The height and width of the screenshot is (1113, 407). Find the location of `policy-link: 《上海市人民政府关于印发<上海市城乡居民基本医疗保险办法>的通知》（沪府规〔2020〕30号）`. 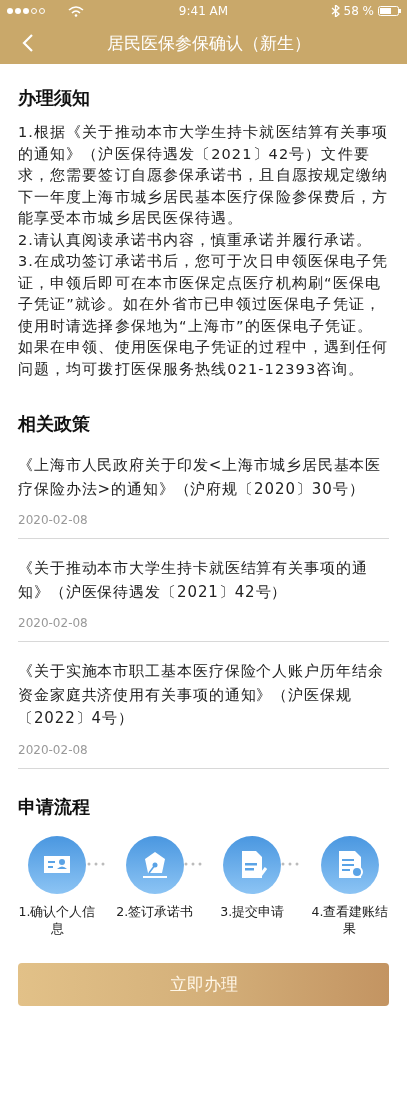

policy-link: 《上海市人民政府关于印发<上海市城乡居民基本医疗保险办法>的通知》（沪府规〔2020〕30号） is located at coordinates (203, 477).